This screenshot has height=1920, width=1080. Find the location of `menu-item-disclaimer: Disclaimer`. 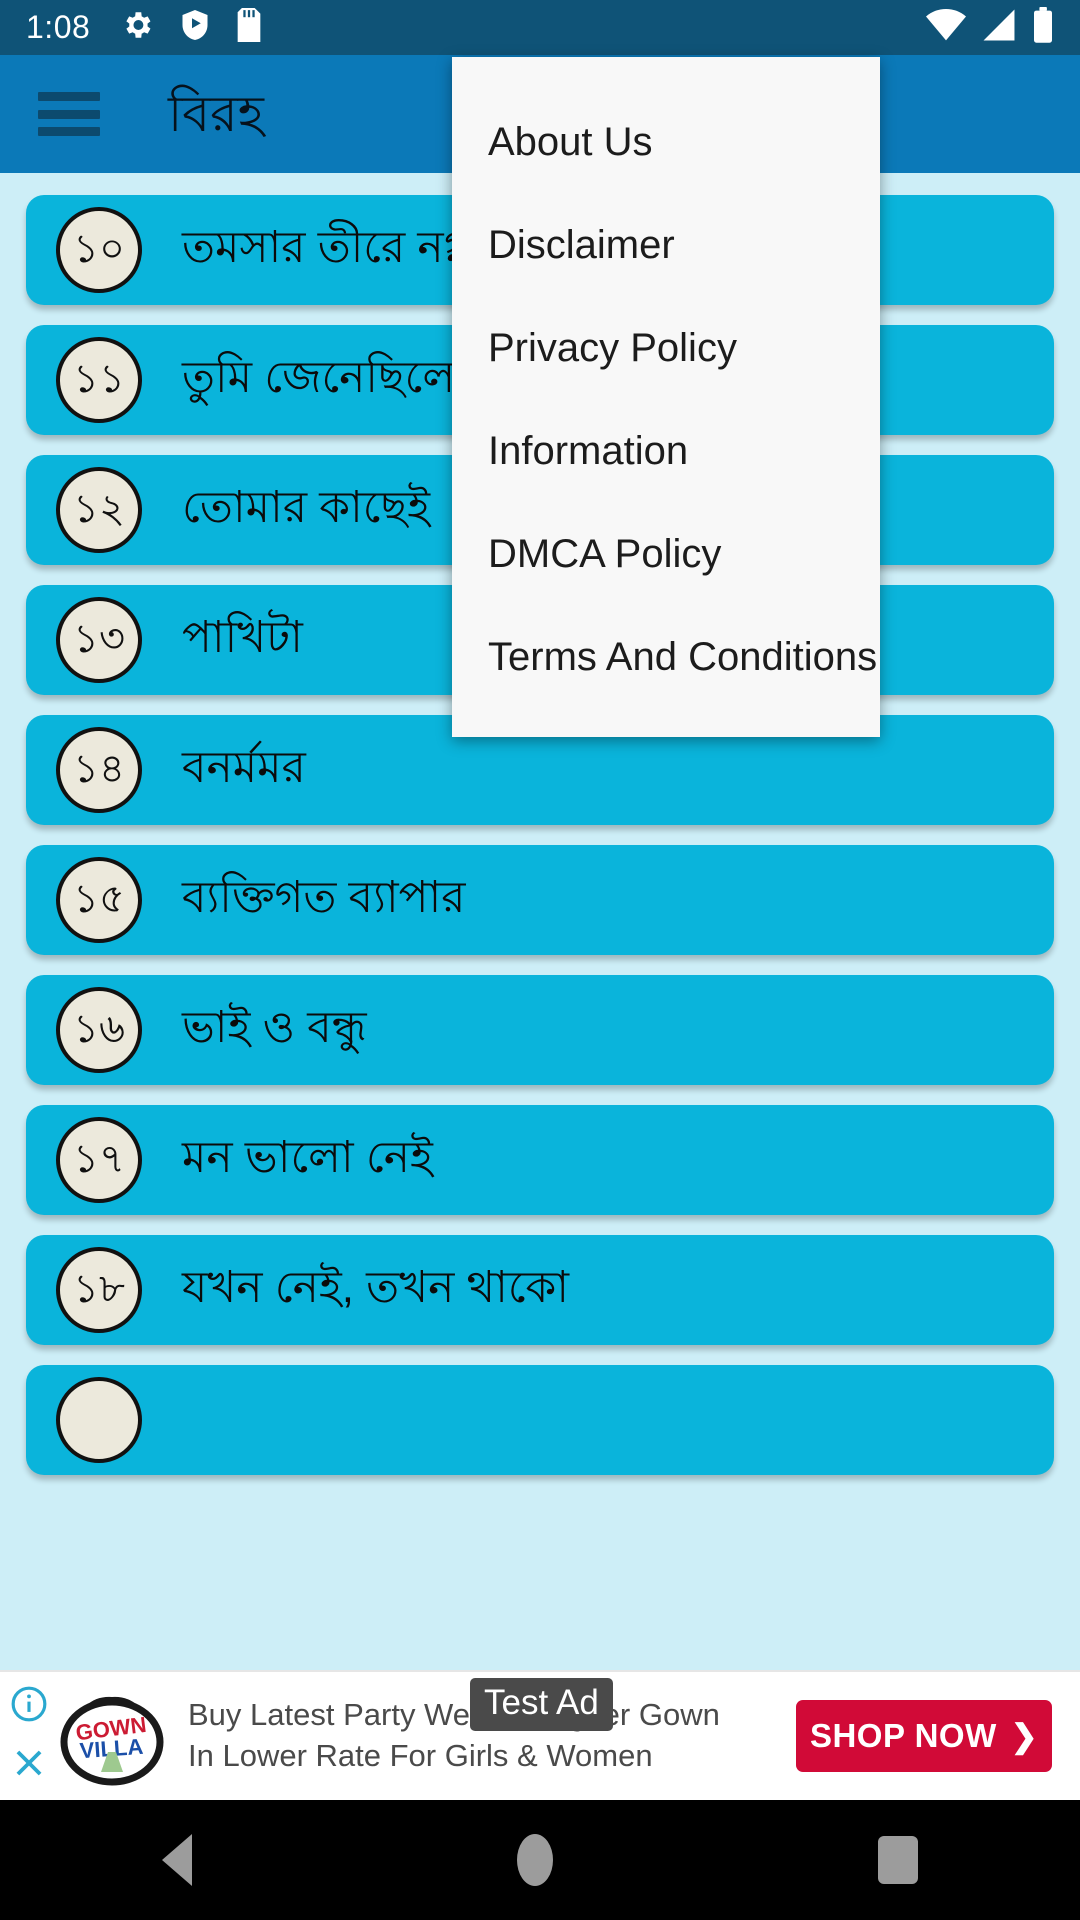

menu-item-disclaimer: Disclaimer is located at coordinates (666, 245).